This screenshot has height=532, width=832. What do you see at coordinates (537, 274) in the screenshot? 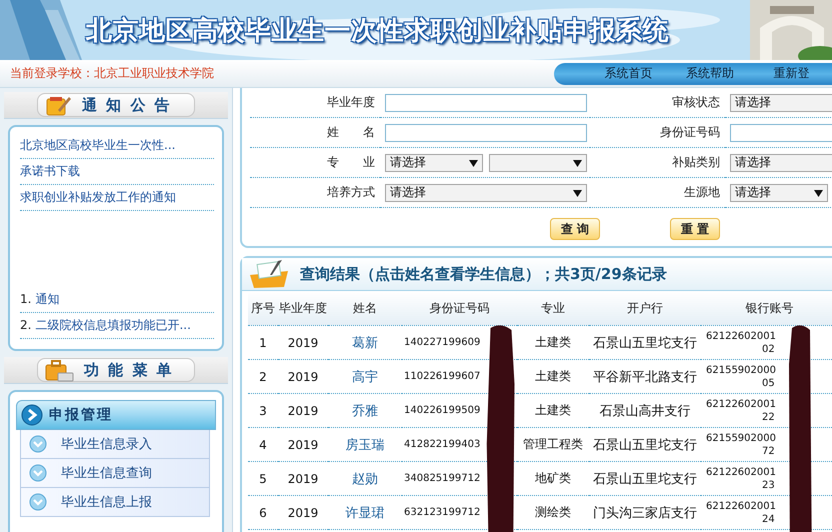
I see `results-header: 查询结果（点击姓名查看学生信息）；共3页/29条记录` at bounding box center [537, 274].